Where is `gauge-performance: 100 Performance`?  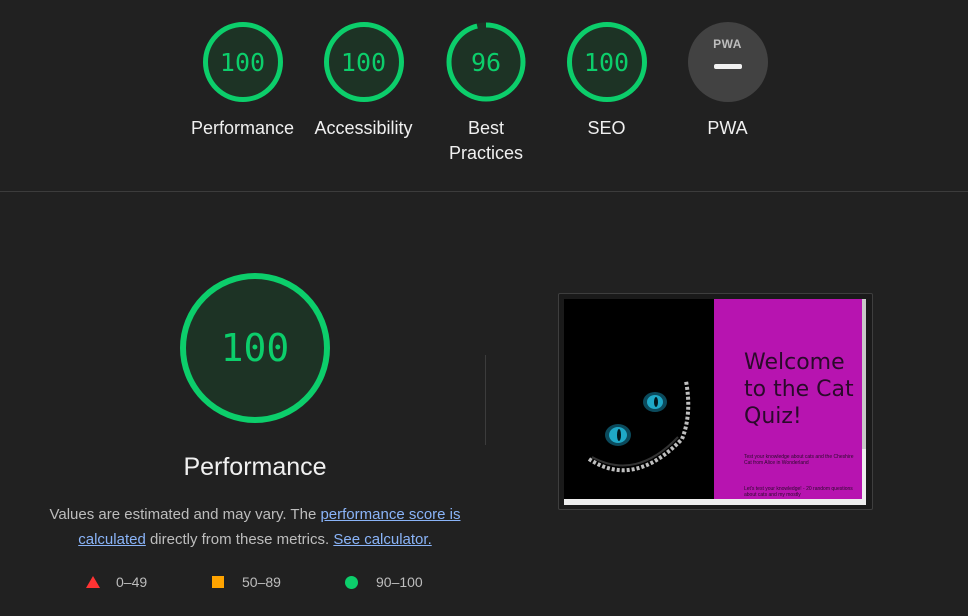
gauge-performance: 100 Performance is located at coordinates (242, 81).